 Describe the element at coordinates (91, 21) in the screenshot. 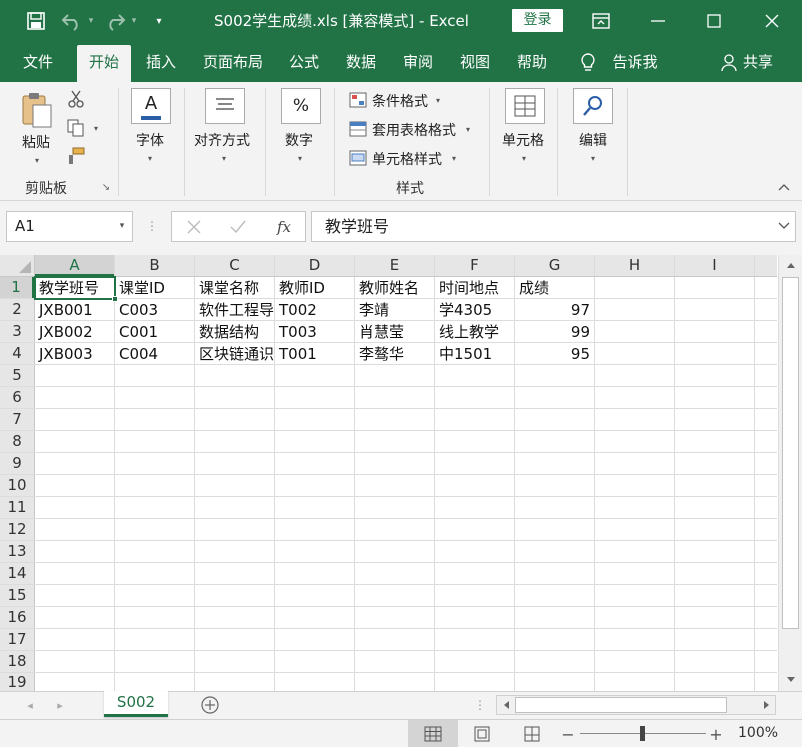

I see `undo-dropdown-icon: ▾` at that location.